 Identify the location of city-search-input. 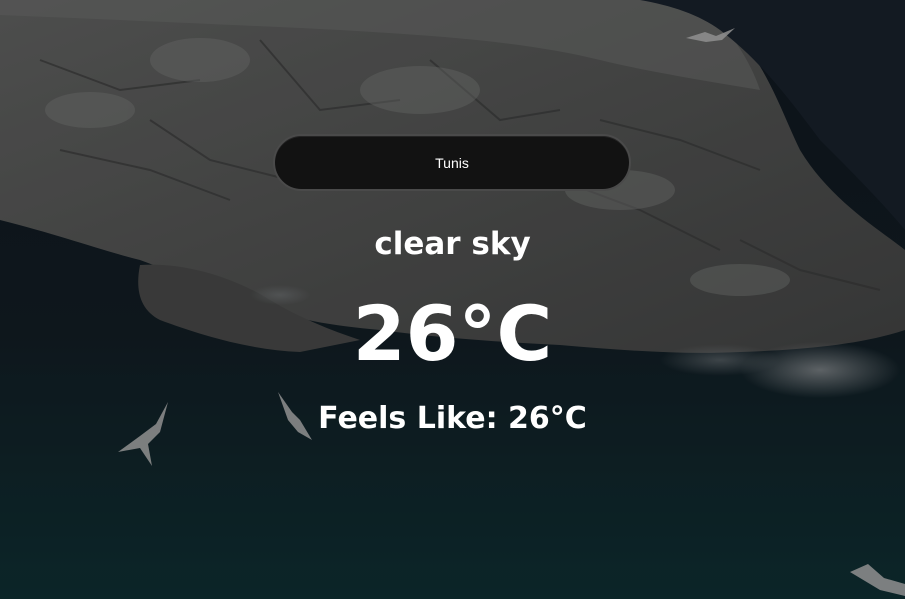
(452, 162).